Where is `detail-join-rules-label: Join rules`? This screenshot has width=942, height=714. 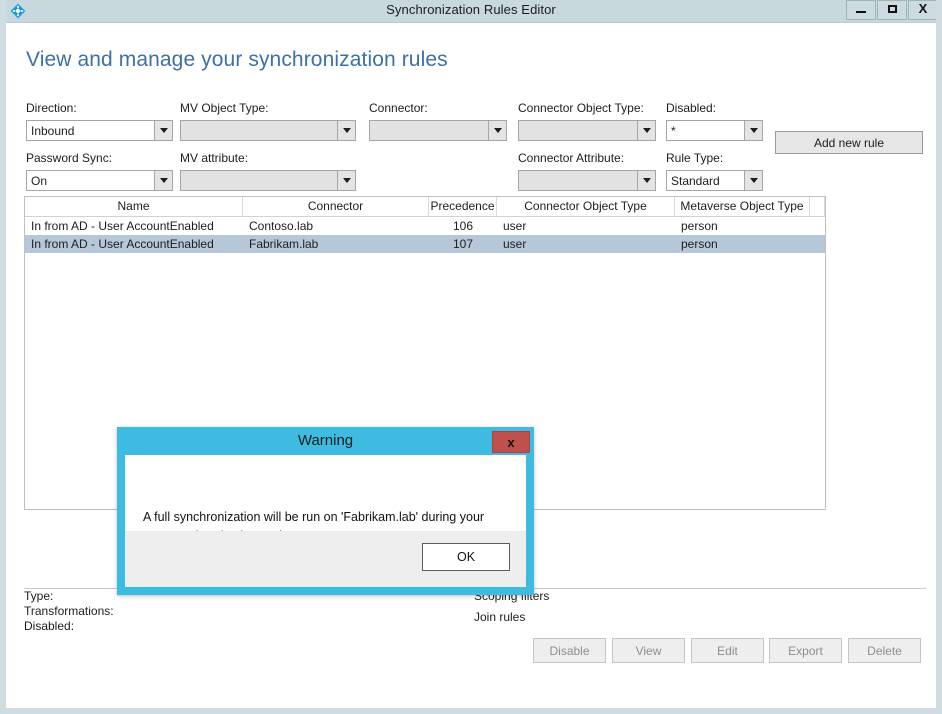 detail-join-rules-label: Join rules is located at coordinates (500, 617).